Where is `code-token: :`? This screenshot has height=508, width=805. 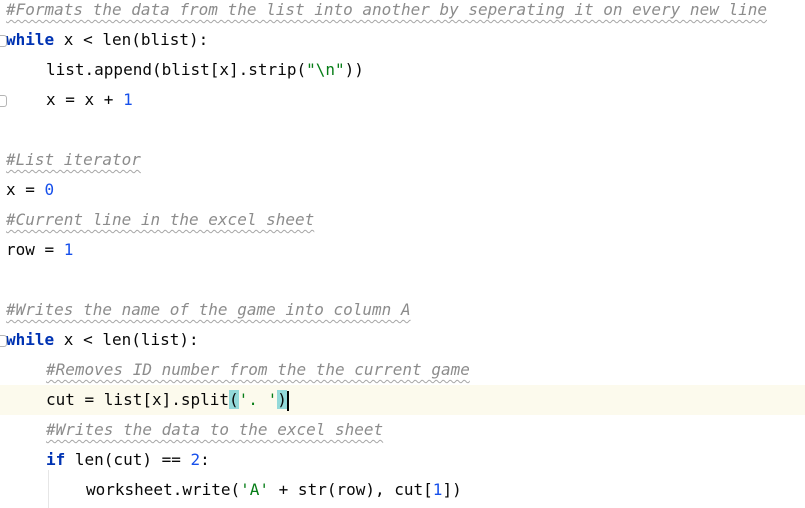 code-token: : is located at coordinates (205, 459).